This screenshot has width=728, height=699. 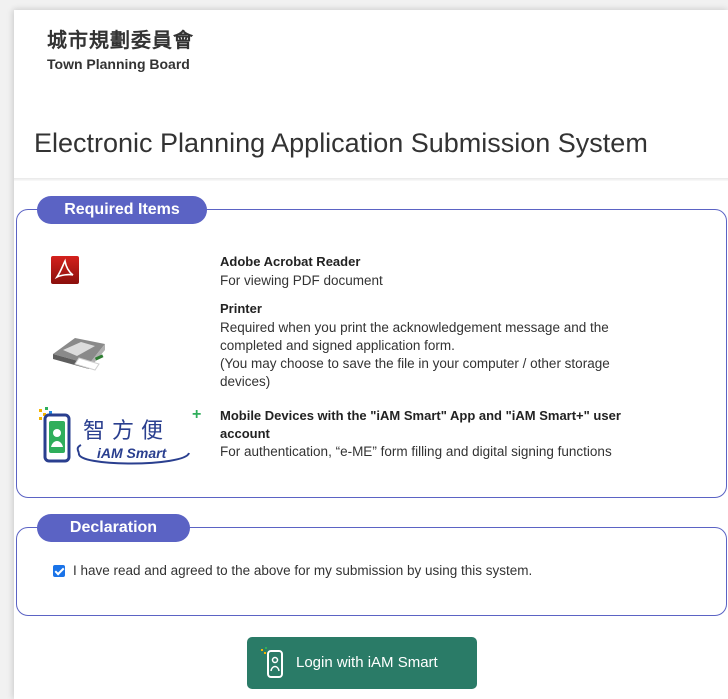 I want to click on iam-smart-logo-text-zh: 智方便, so click(x=127, y=431).